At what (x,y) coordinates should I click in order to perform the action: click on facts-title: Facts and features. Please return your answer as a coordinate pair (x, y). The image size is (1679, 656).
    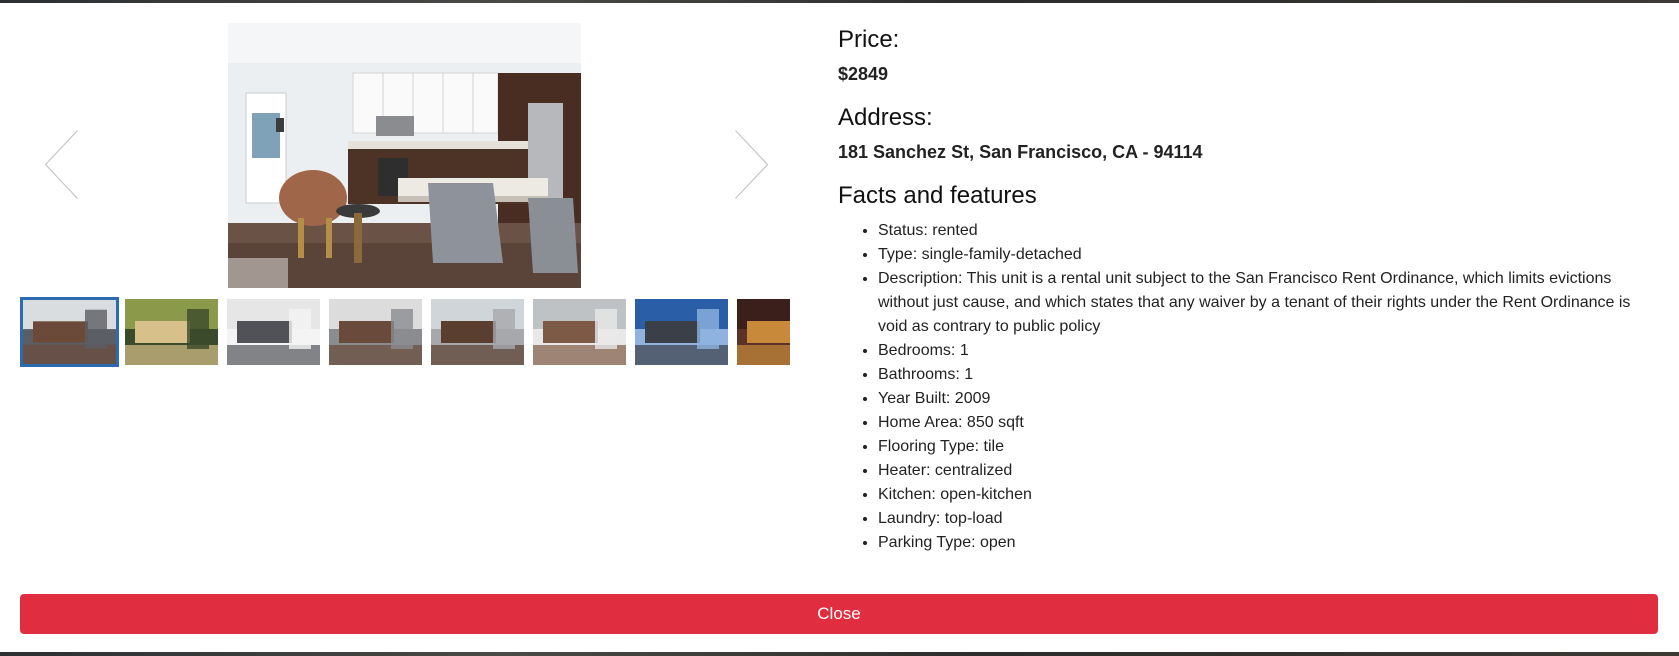
    Looking at the image, I should click on (937, 195).